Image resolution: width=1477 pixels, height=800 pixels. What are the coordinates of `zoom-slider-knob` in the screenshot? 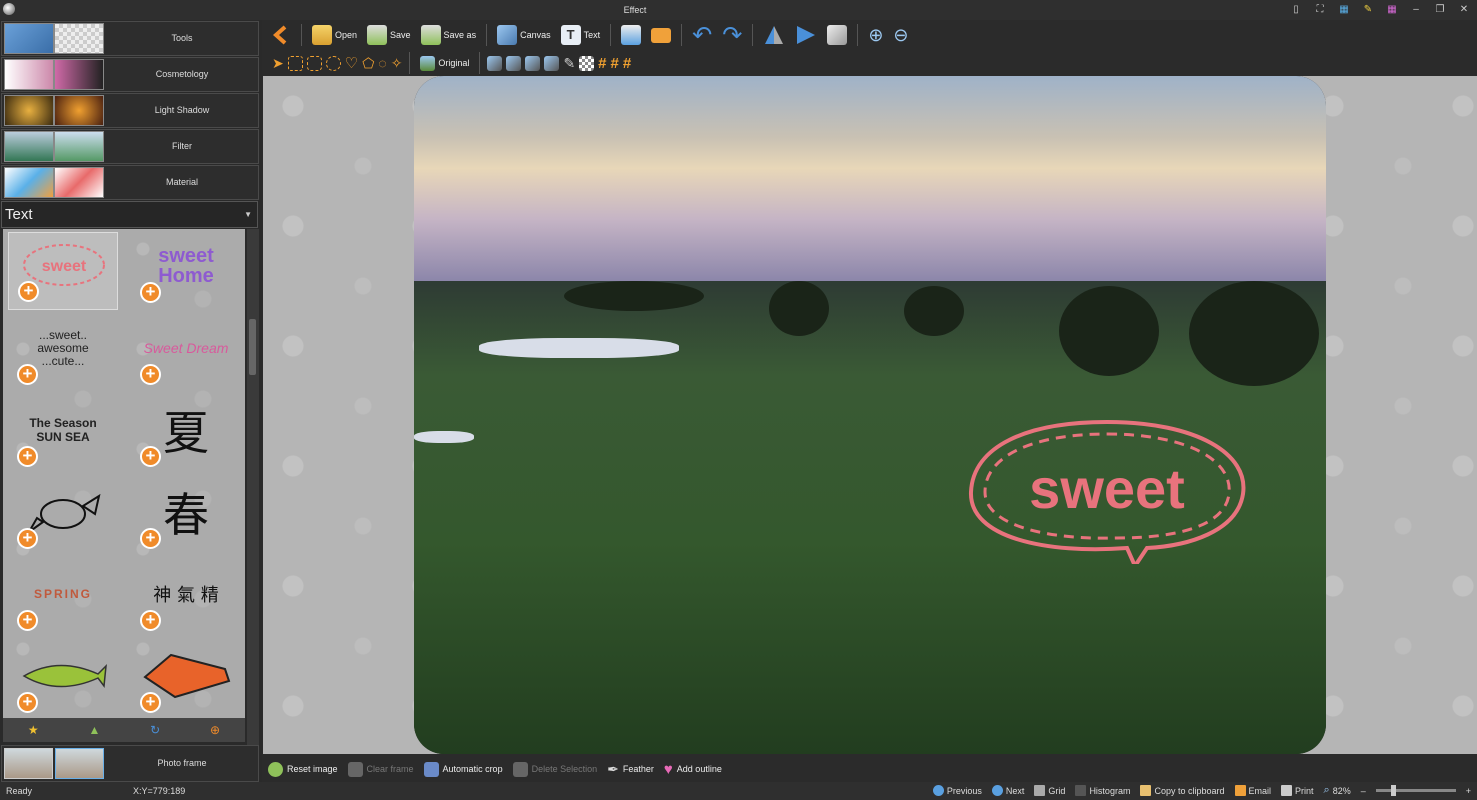 It's located at (1393, 790).